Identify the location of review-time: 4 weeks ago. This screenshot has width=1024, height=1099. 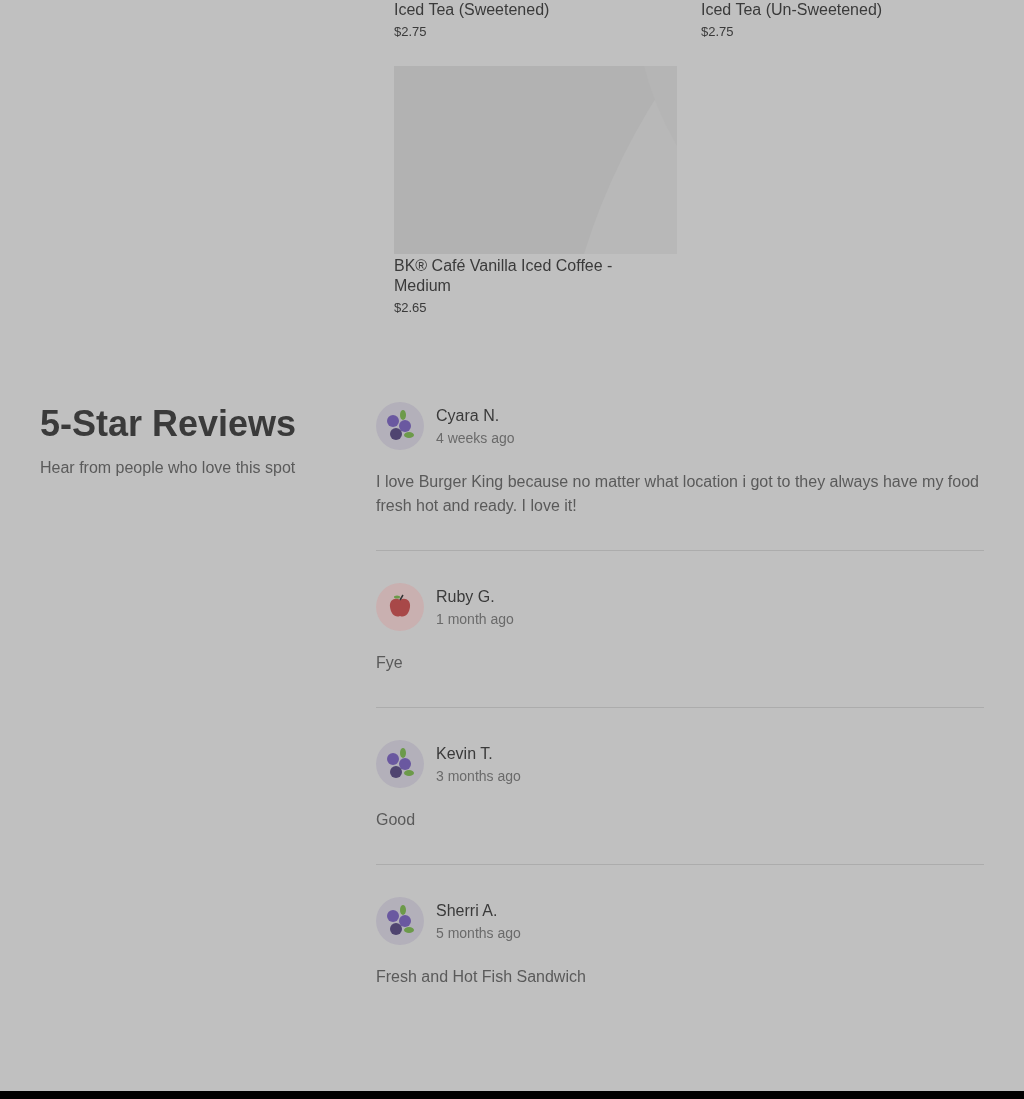
(475, 438).